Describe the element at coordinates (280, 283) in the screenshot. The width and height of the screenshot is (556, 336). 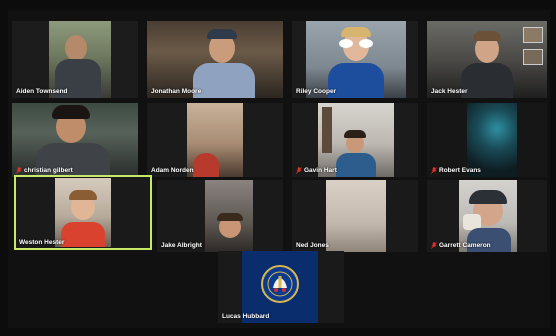
I see `chelsea-fc-crest-icon` at that location.